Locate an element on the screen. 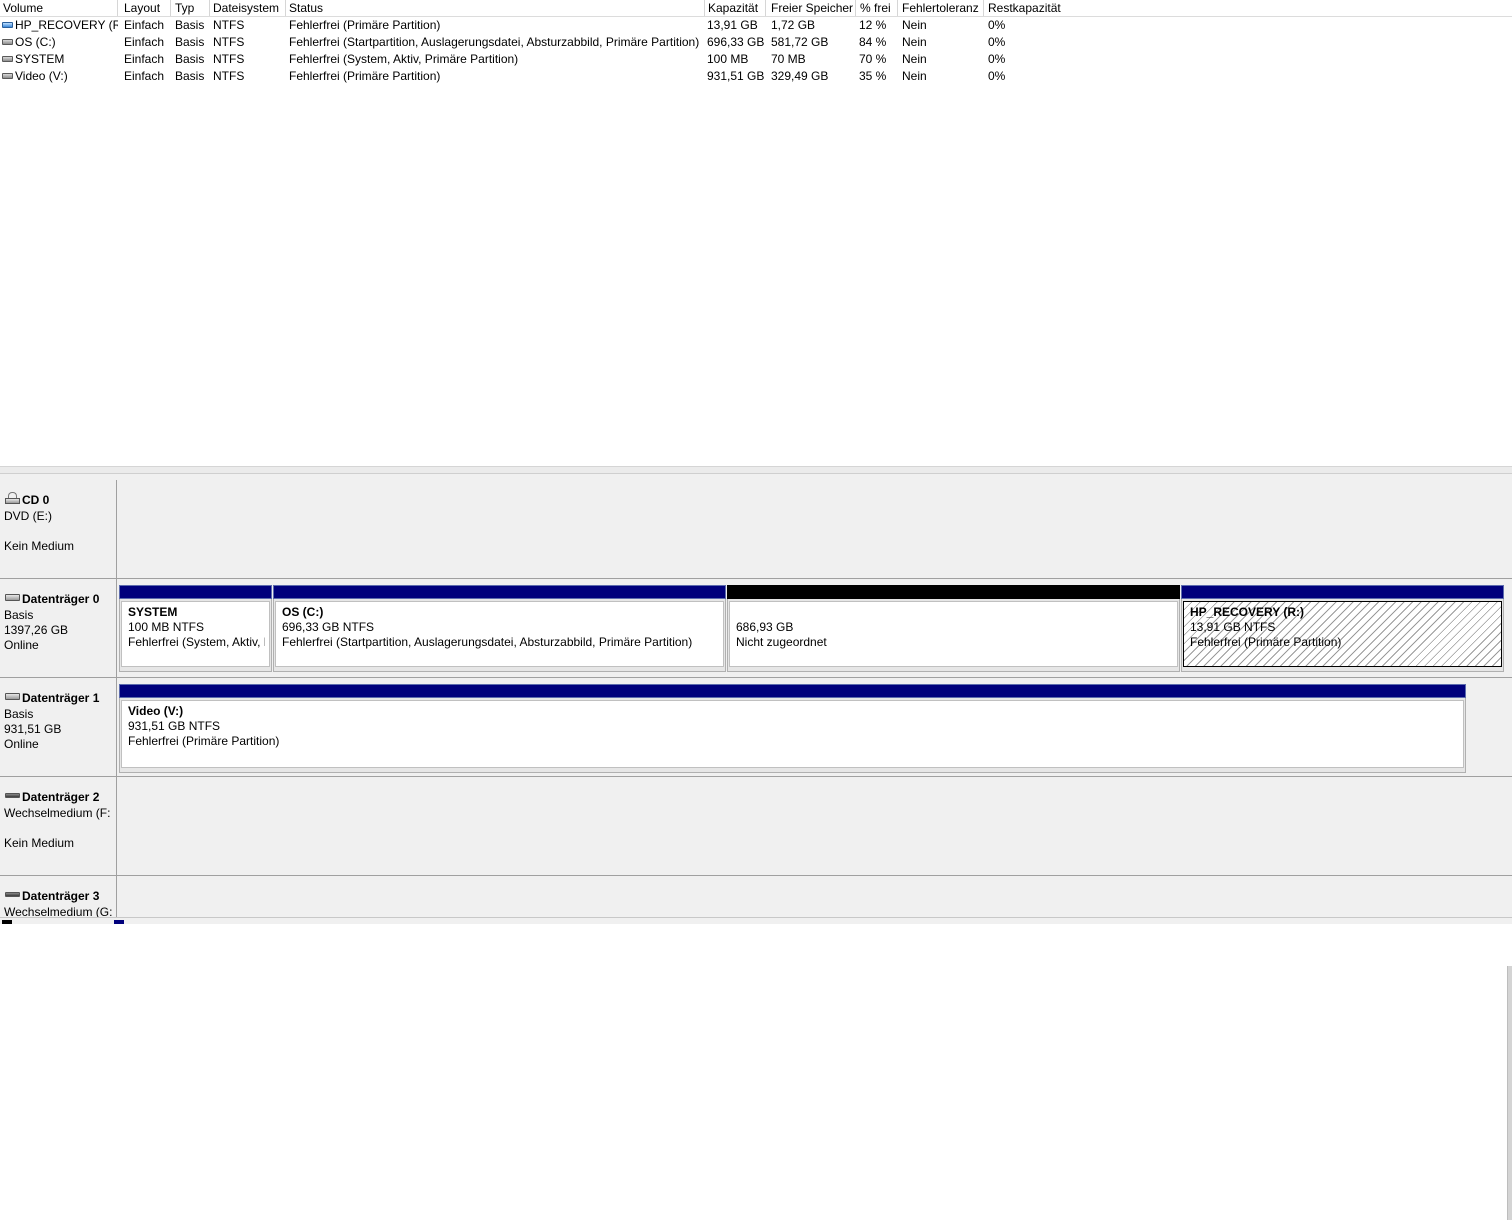 The width and height of the screenshot is (1512, 1220). disk-name: Datenträger 2 is located at coordinates (61, 797).